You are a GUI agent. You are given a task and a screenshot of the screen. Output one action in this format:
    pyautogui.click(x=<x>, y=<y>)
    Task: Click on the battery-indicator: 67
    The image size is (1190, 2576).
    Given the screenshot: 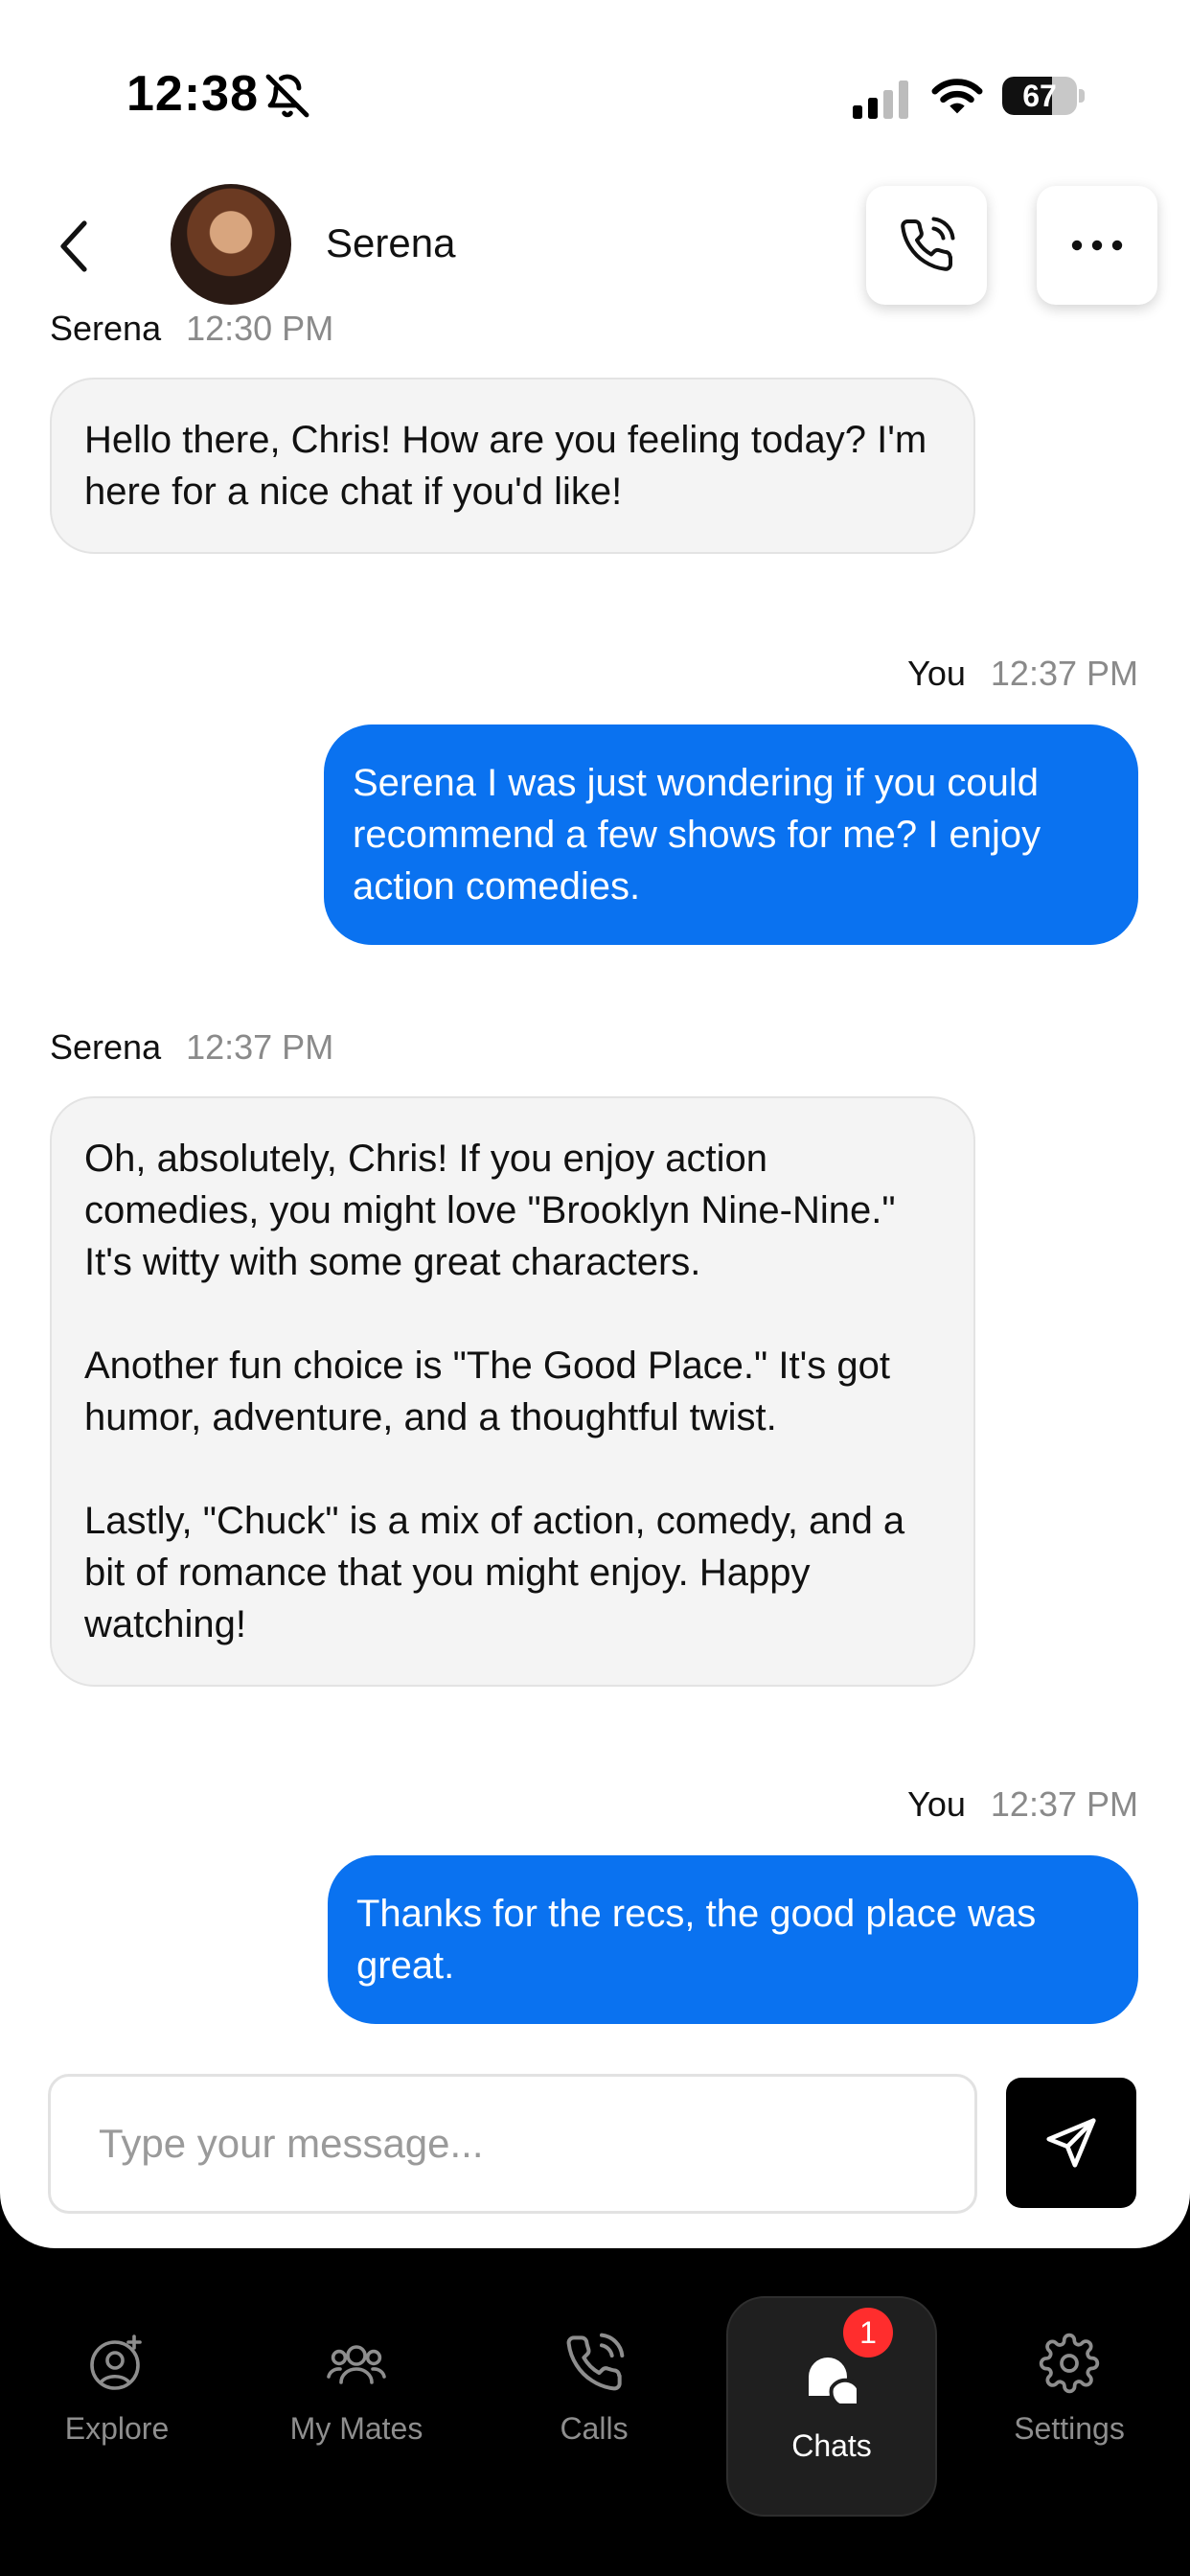 What is the action you would take?
    pyautogui.click(x=1043, y=96)
    